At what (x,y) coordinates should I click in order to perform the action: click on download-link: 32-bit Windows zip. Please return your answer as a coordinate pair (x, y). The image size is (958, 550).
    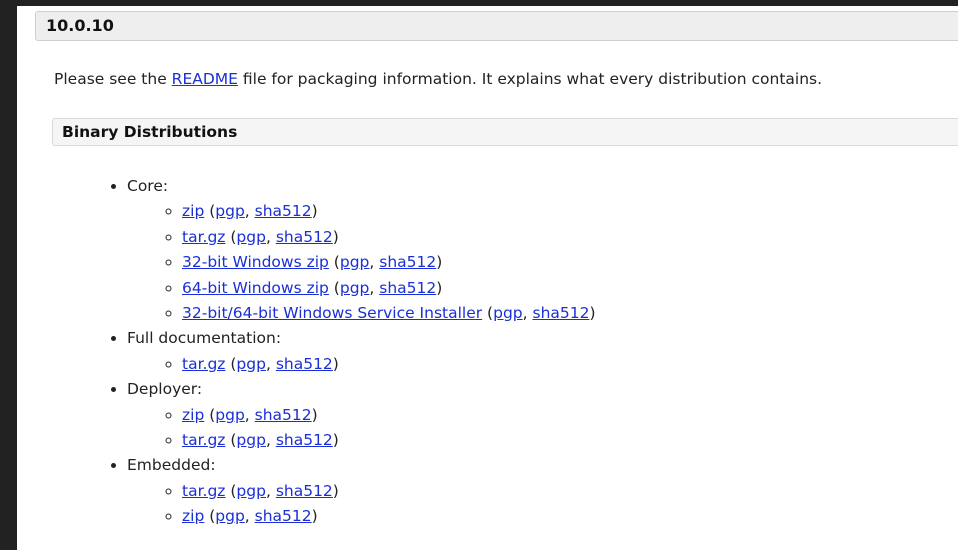
    Looking at the image, I should click on (255, 262).